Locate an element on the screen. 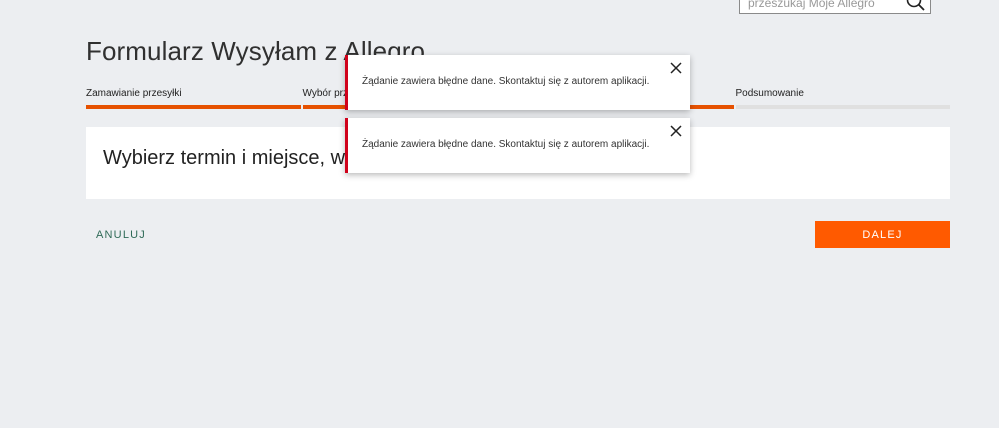  cancel-button: ANULUJ is located at coordinates (121, 235).